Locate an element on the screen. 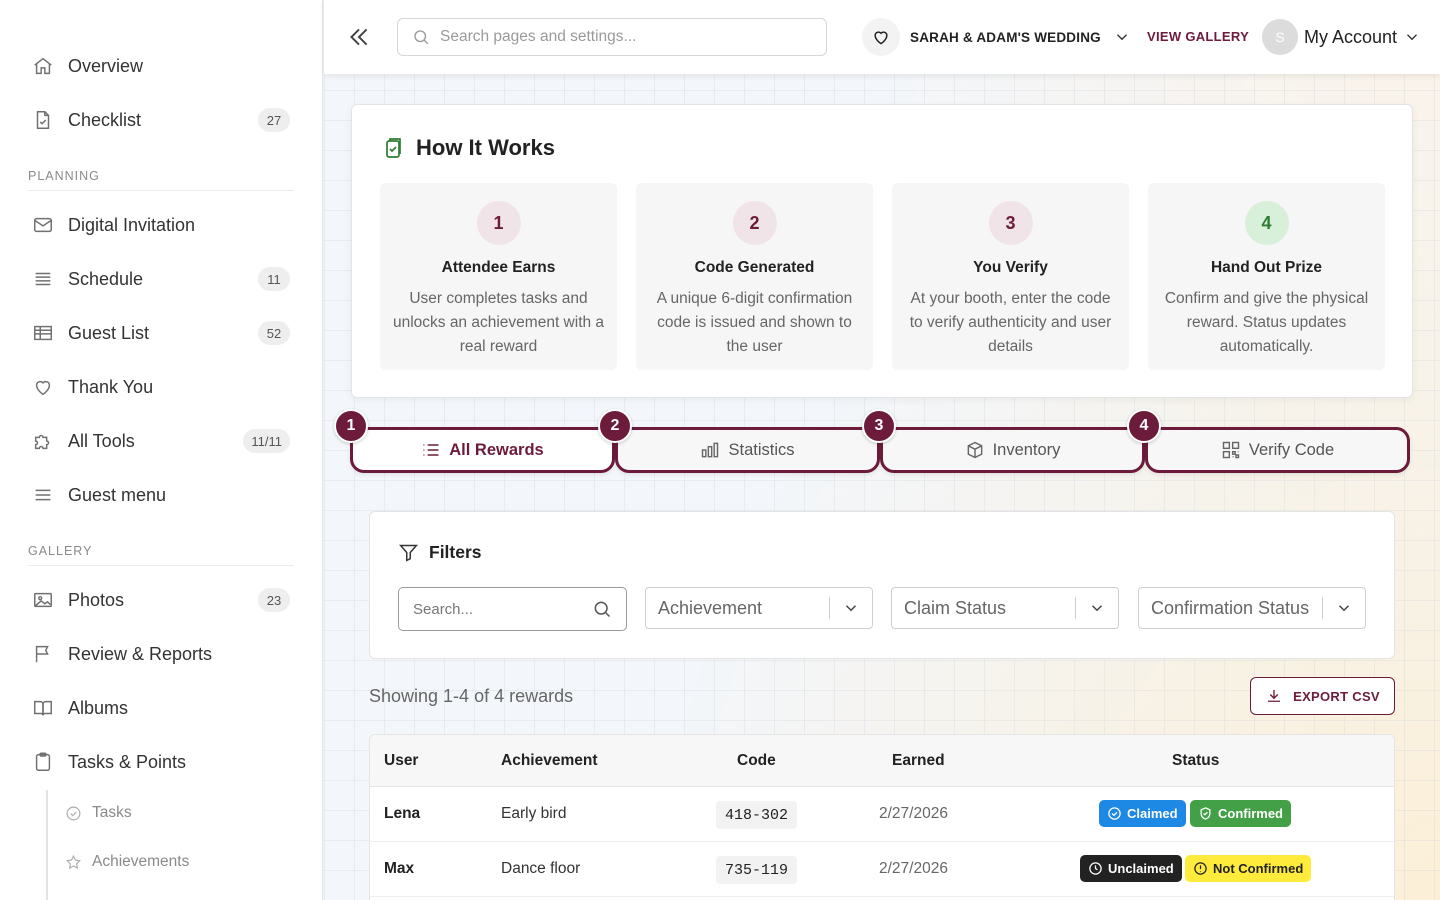 The image size is (1440, 900). tab-label: Statistics is located at coordinates (761, 449).